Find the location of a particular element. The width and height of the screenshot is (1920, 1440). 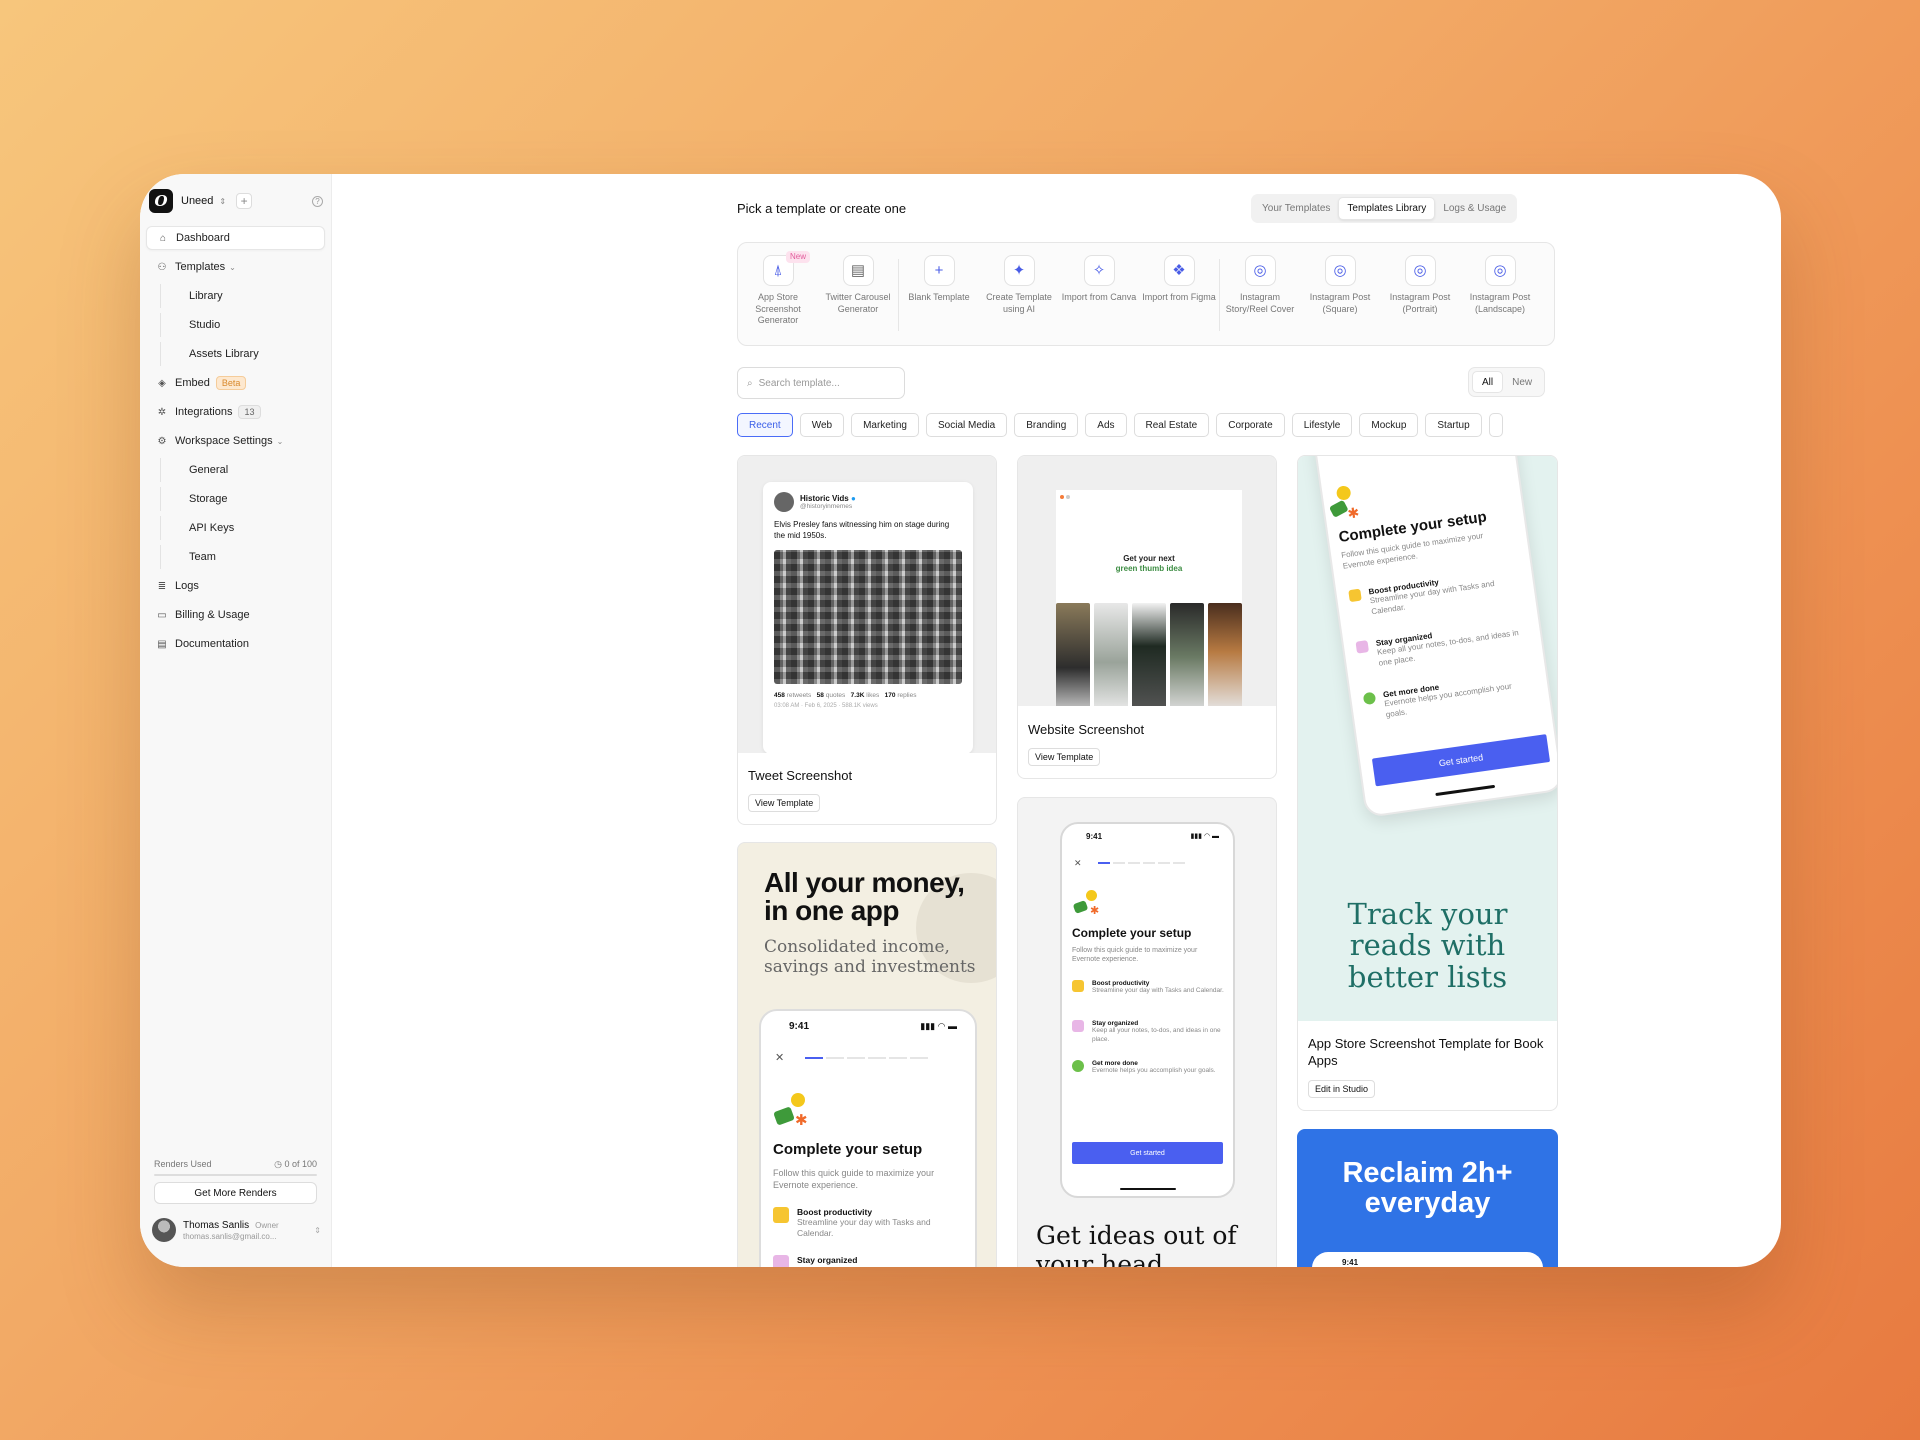

tweet-author: Historic Vids is located at coordinates (824, 498).